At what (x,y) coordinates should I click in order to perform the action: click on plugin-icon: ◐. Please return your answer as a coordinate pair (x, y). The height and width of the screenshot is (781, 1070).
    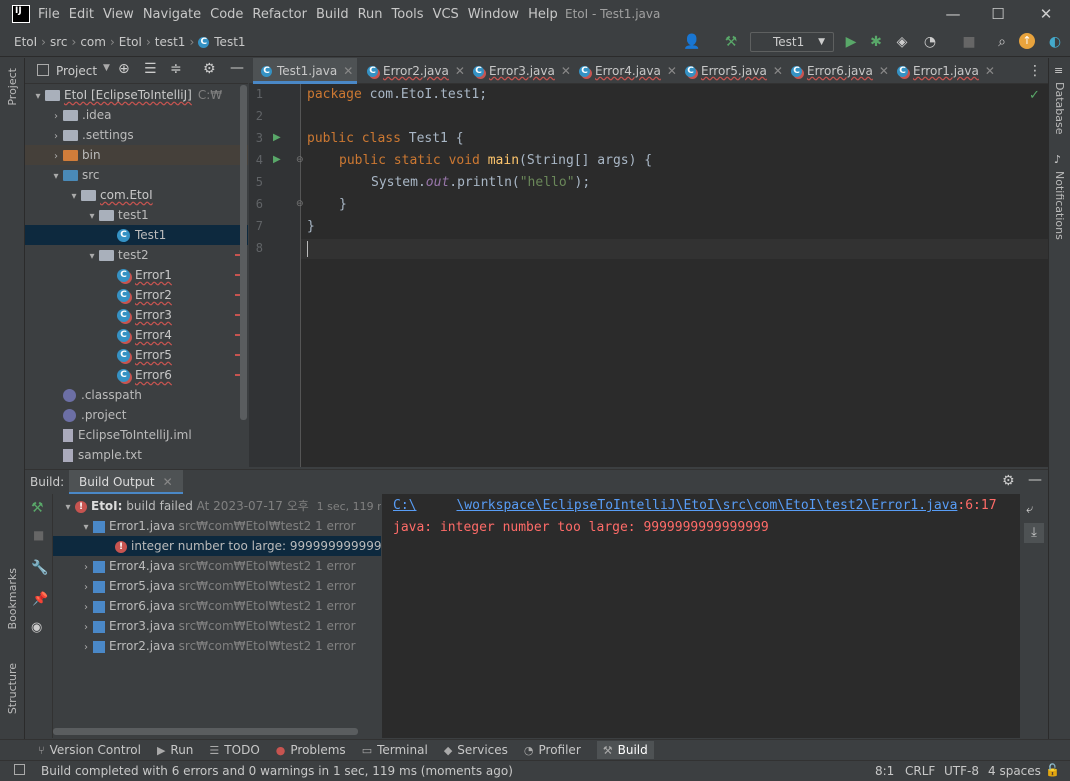
    Looking at the image, I should click on (1055, 42).